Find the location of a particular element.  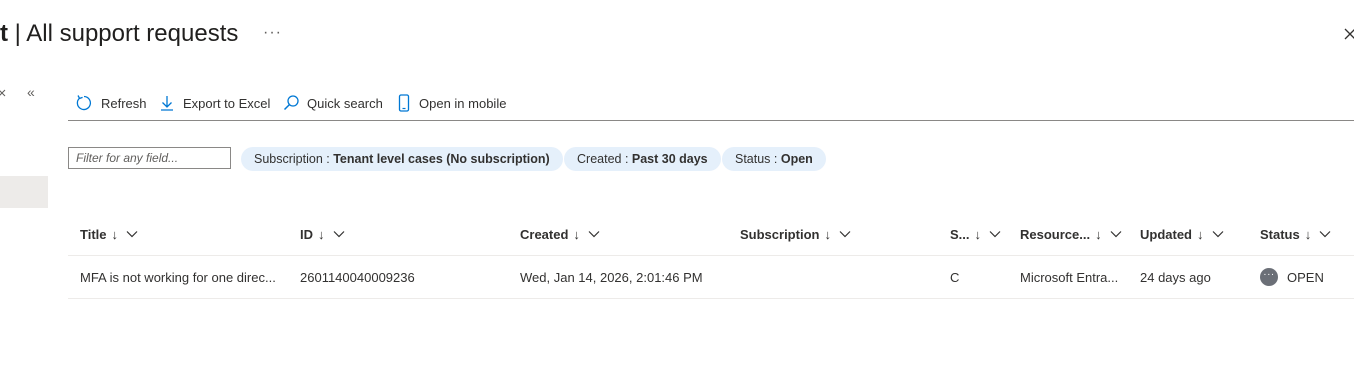

close-small-icon is located at coordinates (3, 93).